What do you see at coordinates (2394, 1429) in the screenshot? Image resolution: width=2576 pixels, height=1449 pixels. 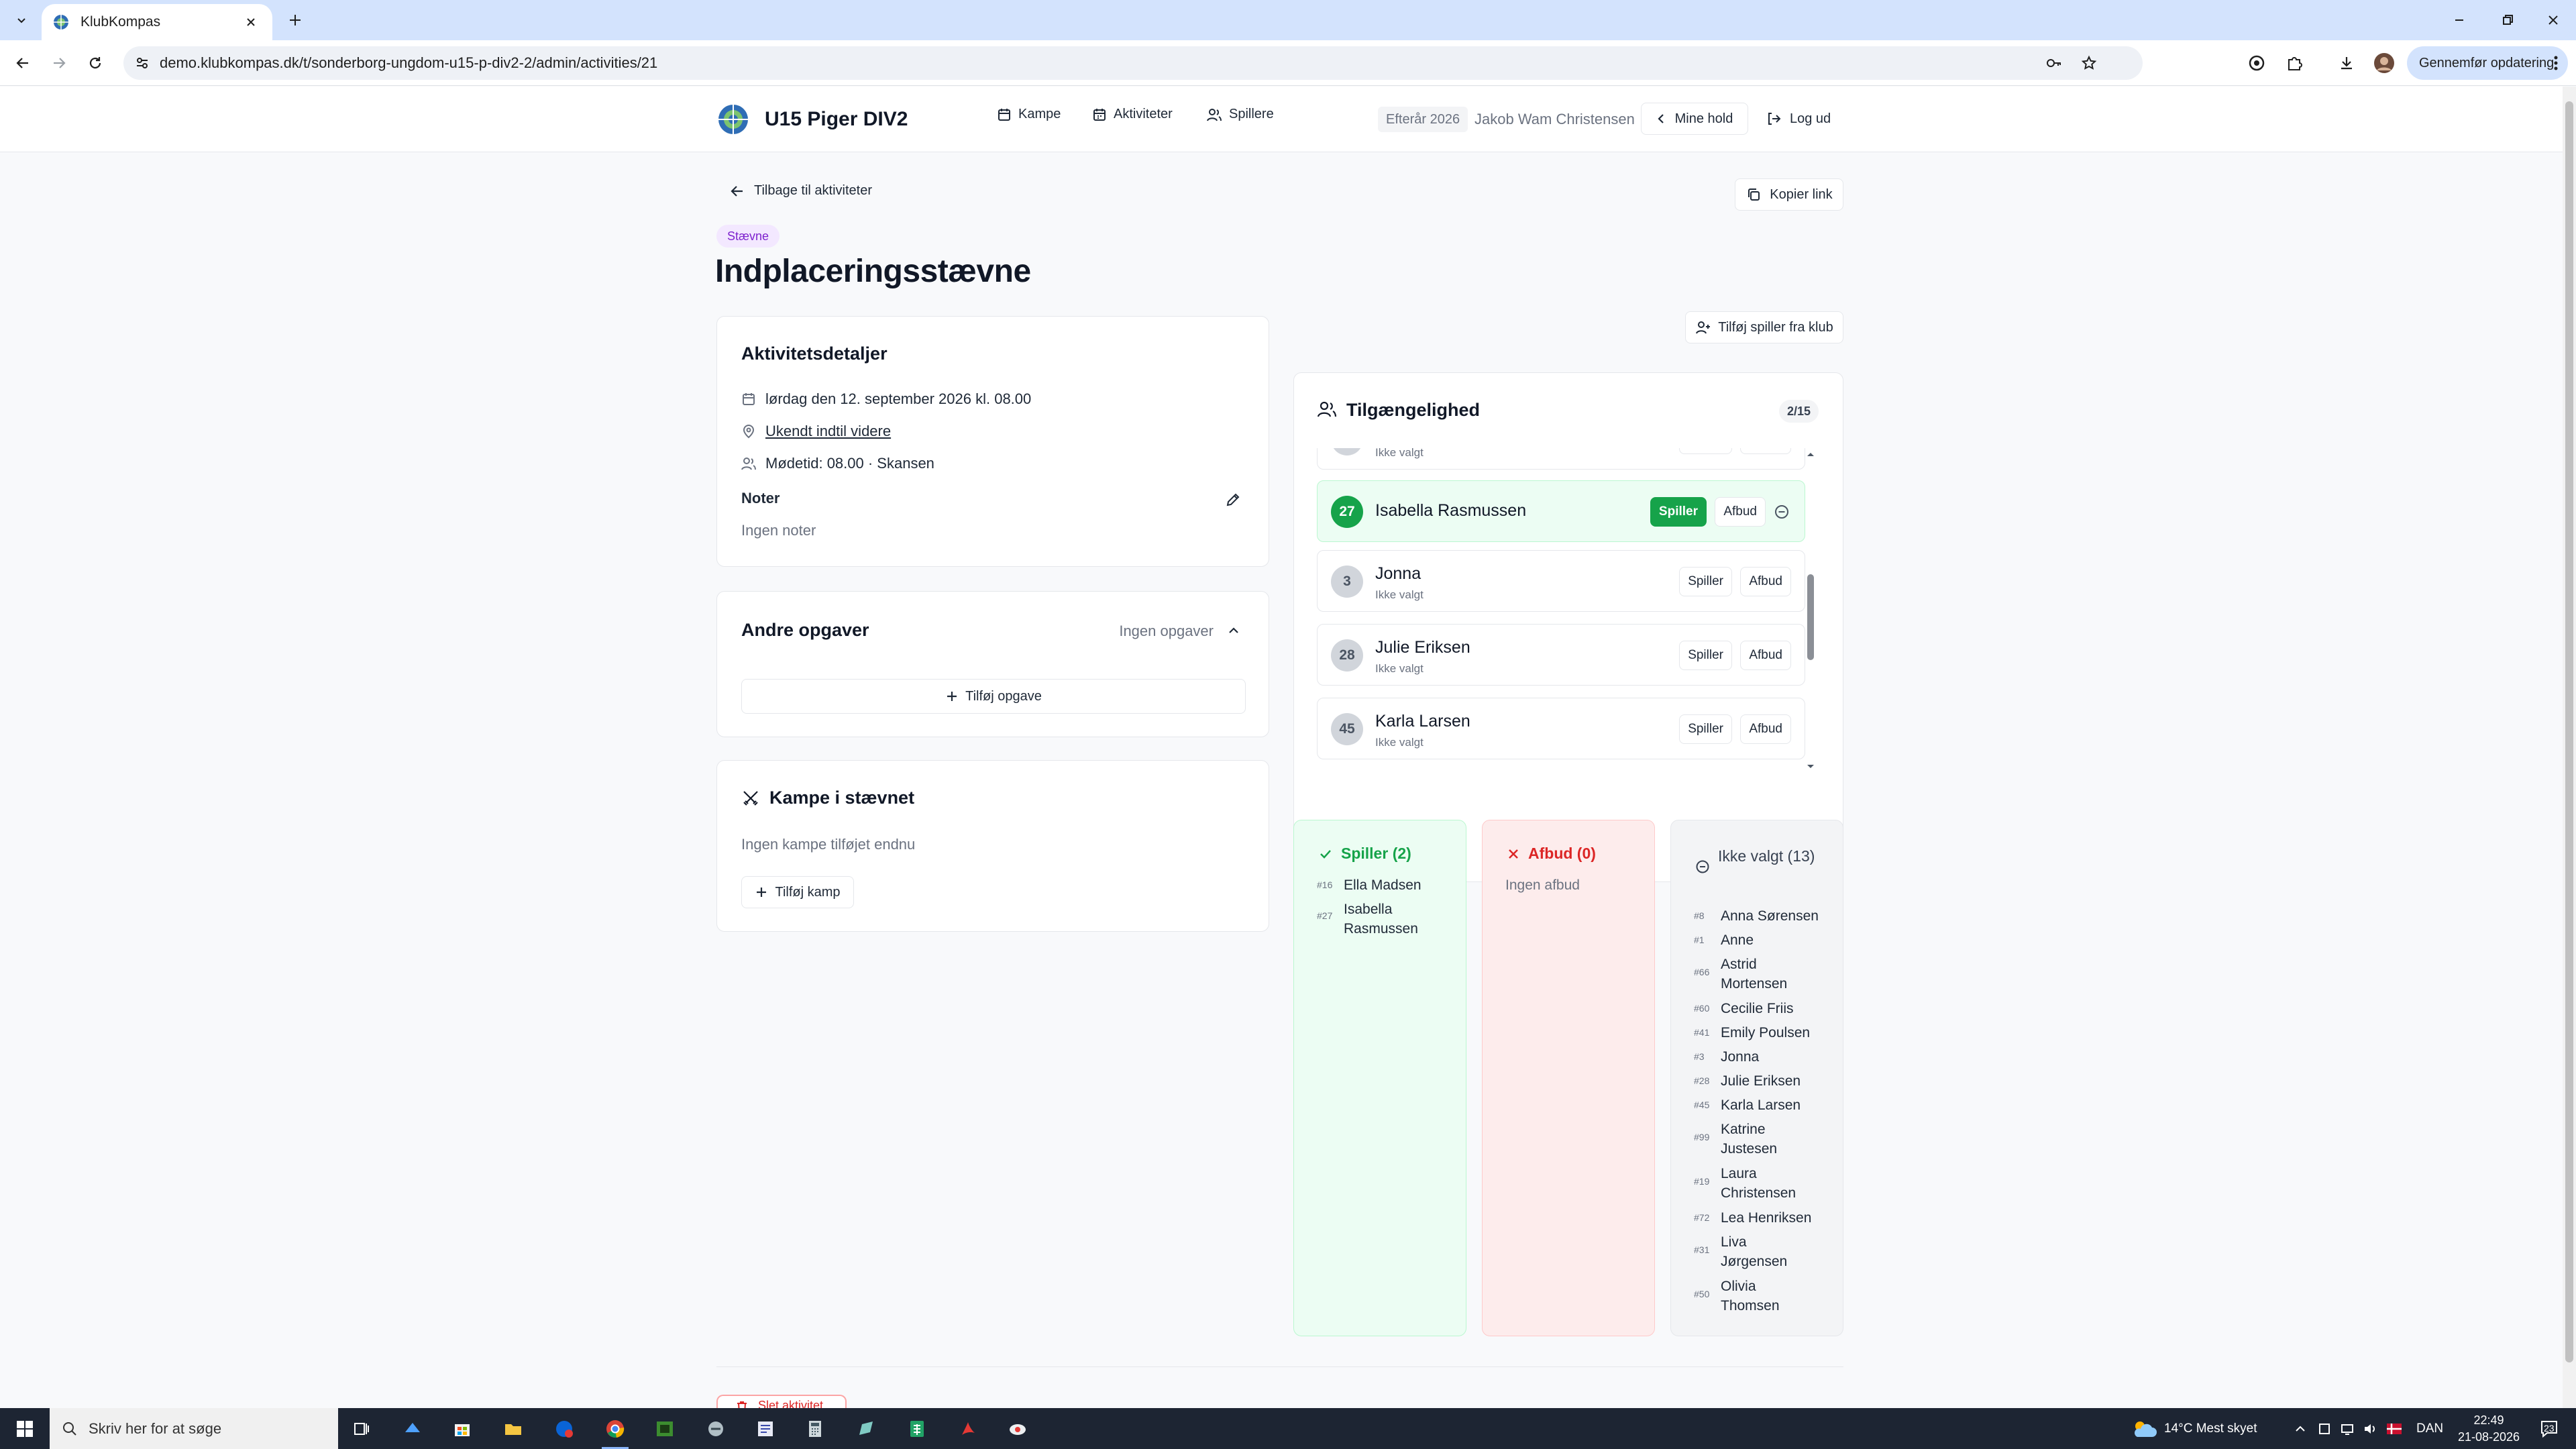 I see `language-flag-icon` at bounding box center [2394, 1429].